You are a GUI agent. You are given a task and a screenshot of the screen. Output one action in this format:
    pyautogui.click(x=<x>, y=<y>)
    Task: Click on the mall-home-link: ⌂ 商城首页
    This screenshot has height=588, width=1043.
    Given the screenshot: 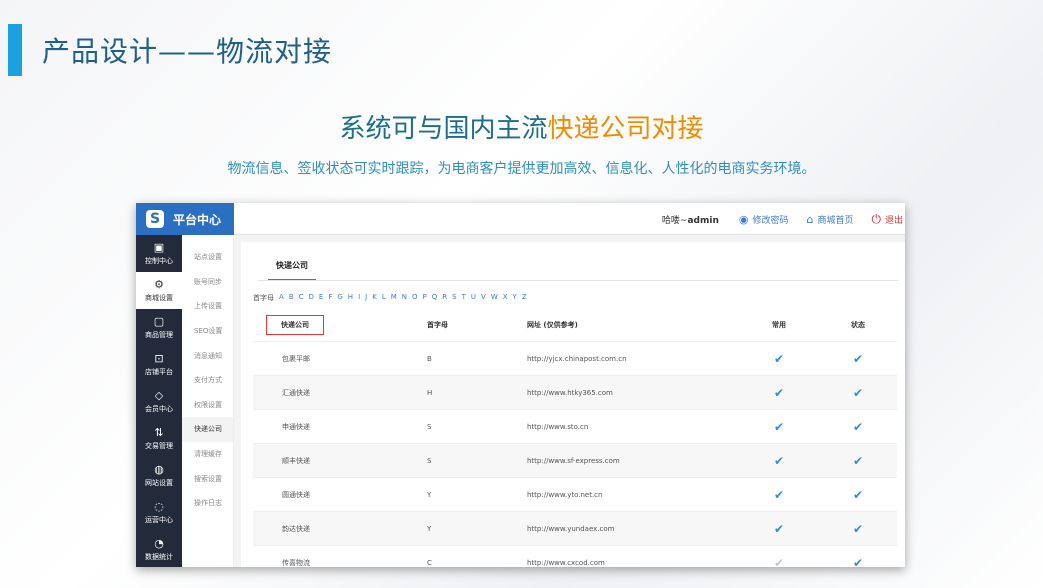 What is the action you would take?
    pyautogui.click(x=829, y=219)
    